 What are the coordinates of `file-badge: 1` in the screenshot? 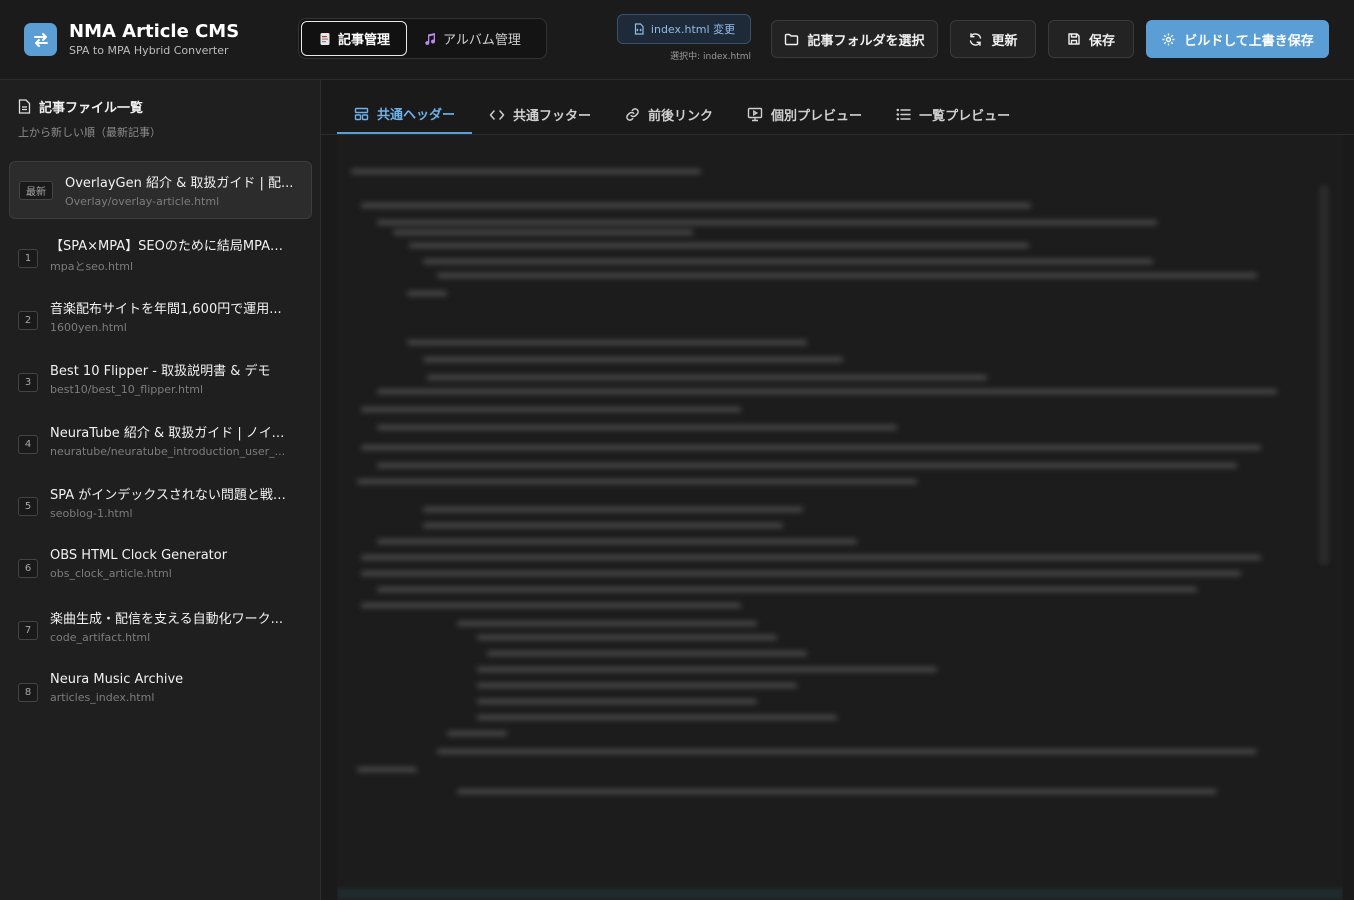 It's located at (28, 258).